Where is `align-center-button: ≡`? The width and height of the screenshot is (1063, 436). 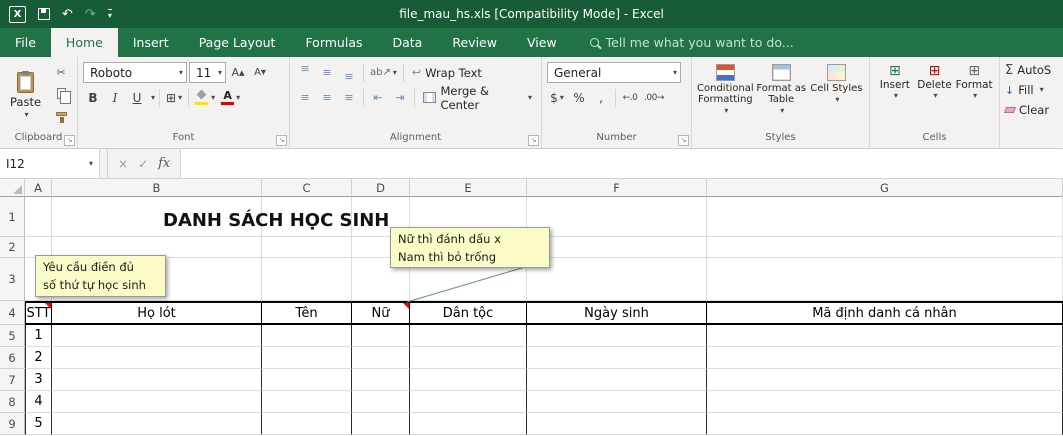 align-center-button: ≡ is located at coordinates (327, 97).